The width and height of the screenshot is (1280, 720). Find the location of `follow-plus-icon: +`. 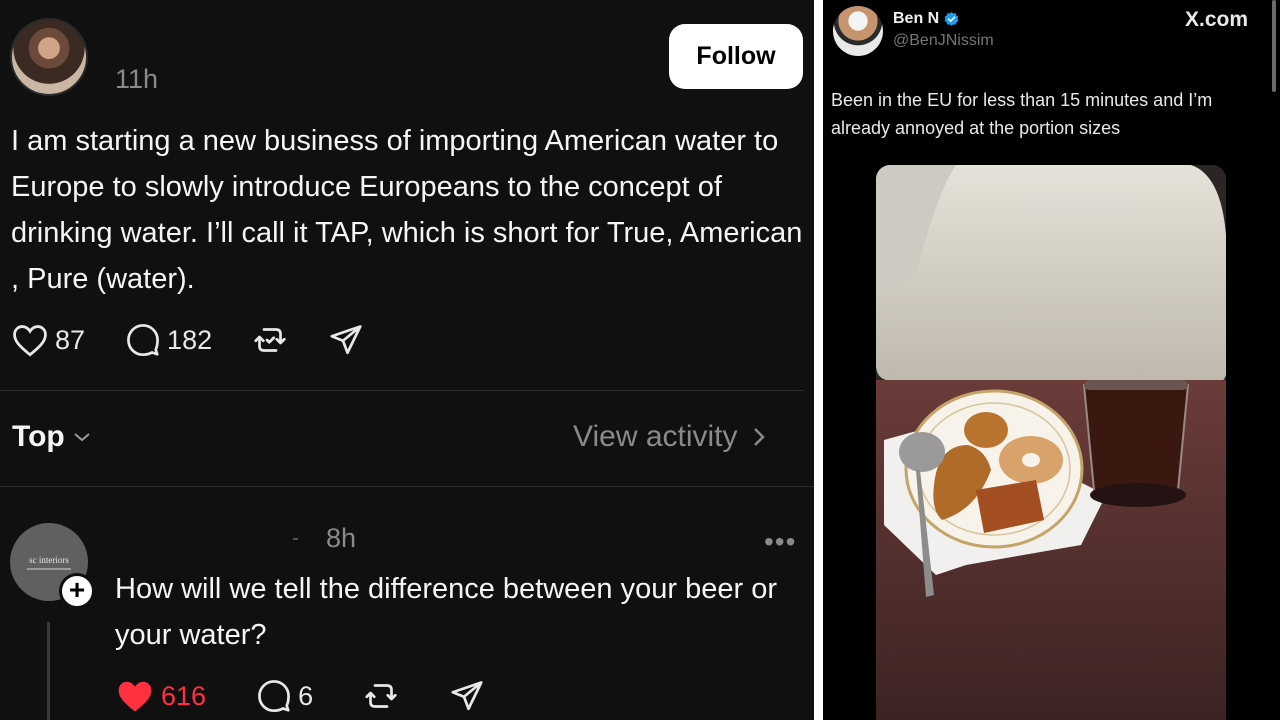

follow-plus-icon: + is located at coordinates (77, 591).